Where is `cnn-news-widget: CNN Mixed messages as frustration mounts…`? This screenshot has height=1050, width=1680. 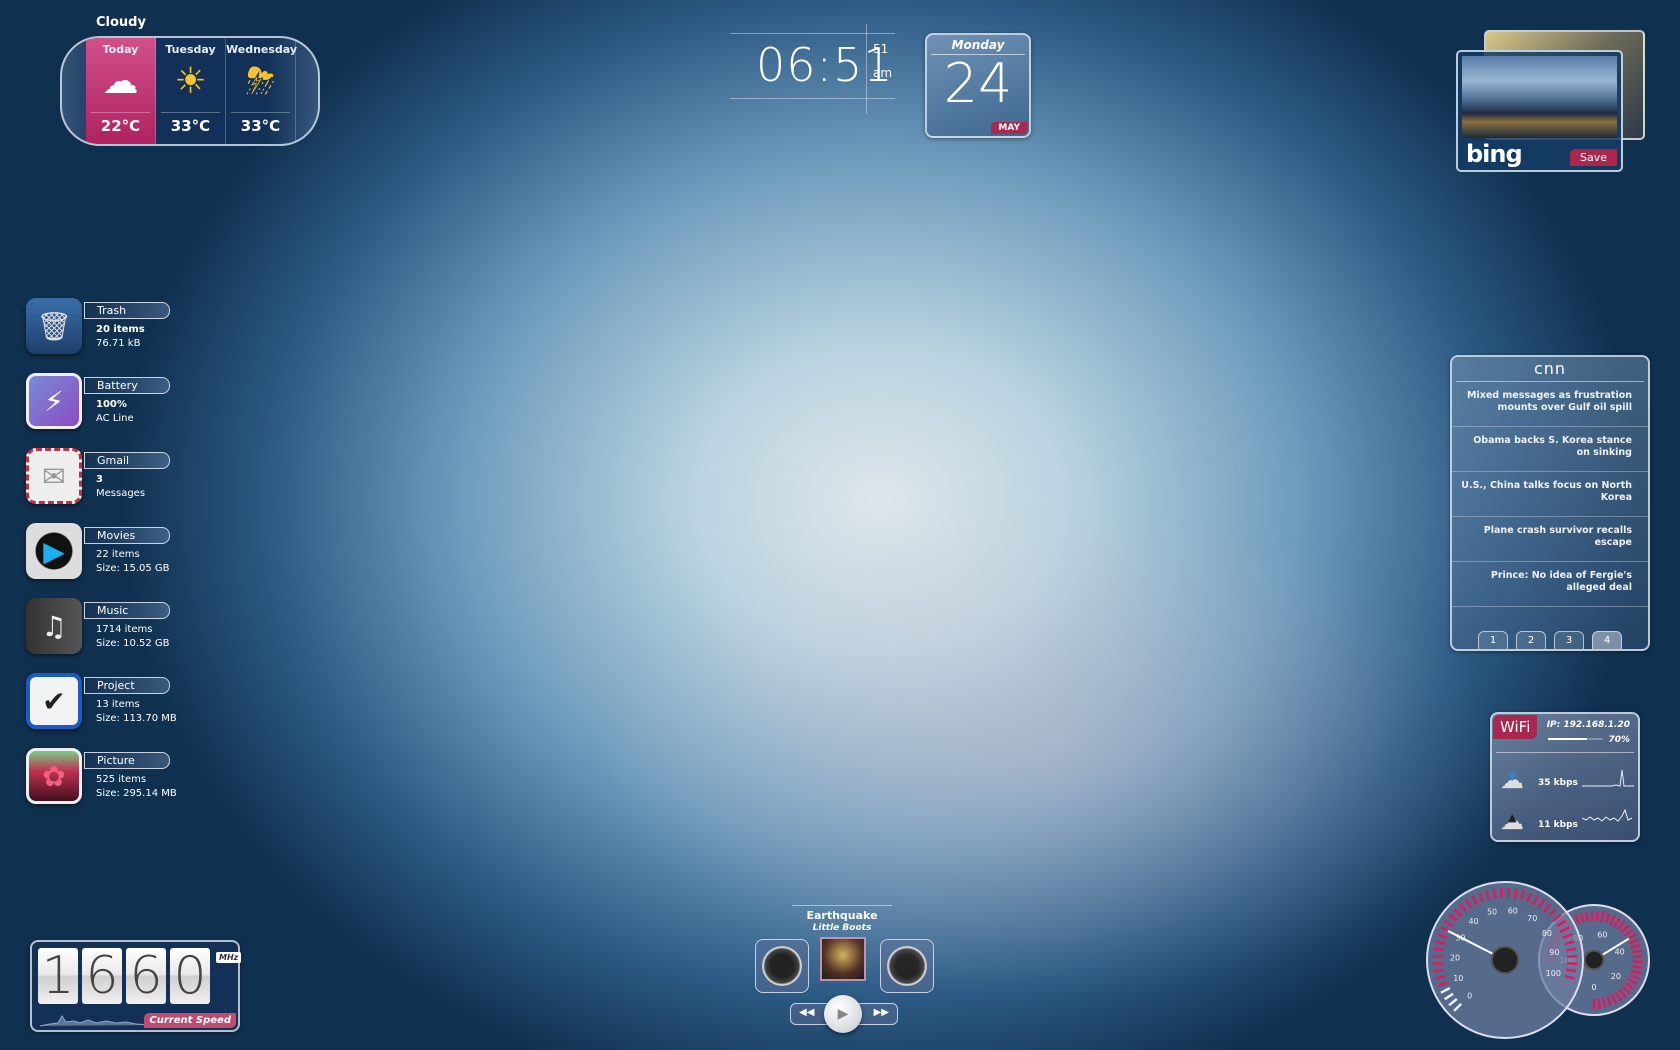 cnn-news-widget: CNN Mixed messages as frustration mounts… is located at coordinates (1550, 503).